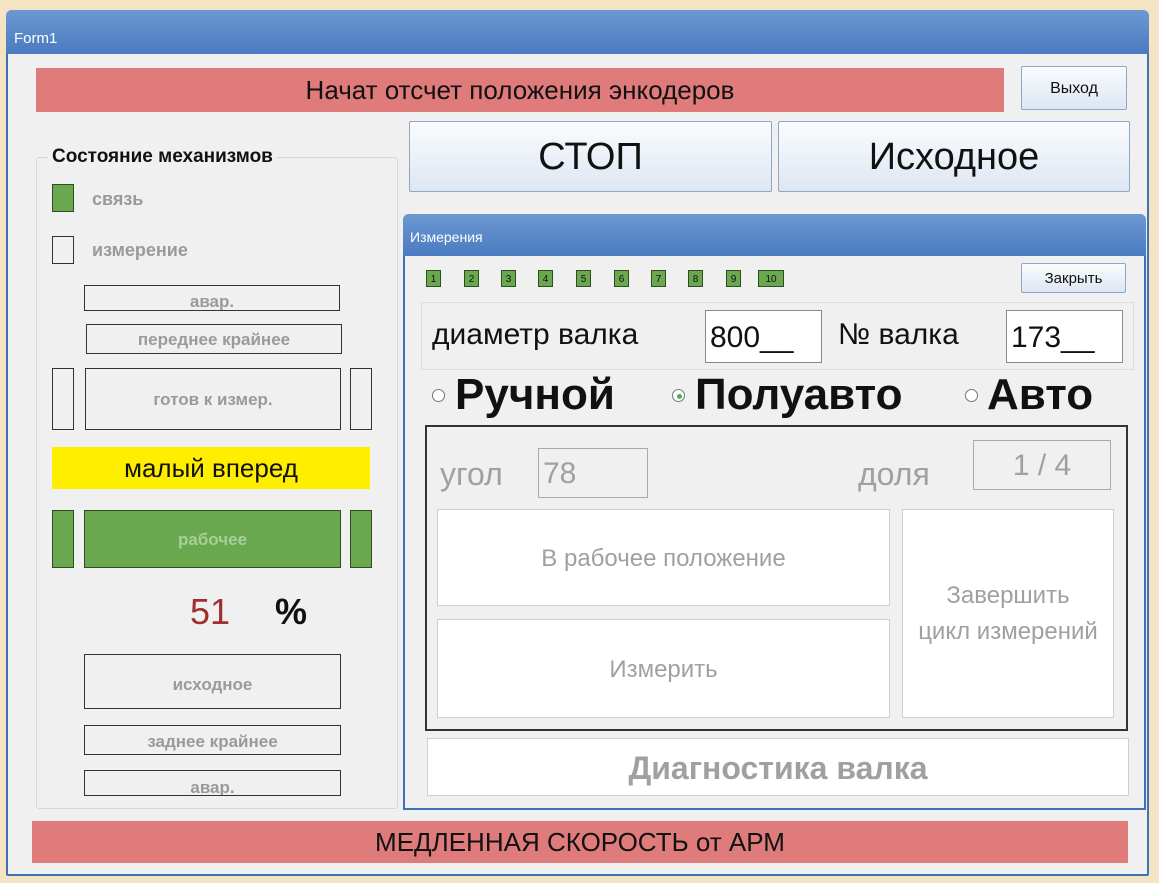 This screenshot has width=1159, height=883. What do you see at coordinates (1040, 395) in the screenshot?
I see `mode-auto-label: Авто` at bounding box center [1040, 395].